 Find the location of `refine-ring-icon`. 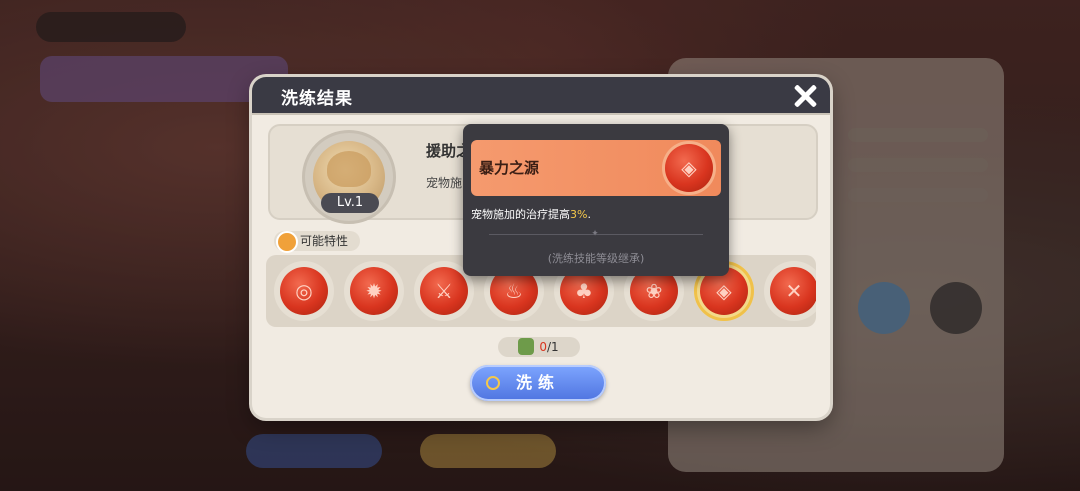

refine-ring-icon is located at coordinates (493, 383).